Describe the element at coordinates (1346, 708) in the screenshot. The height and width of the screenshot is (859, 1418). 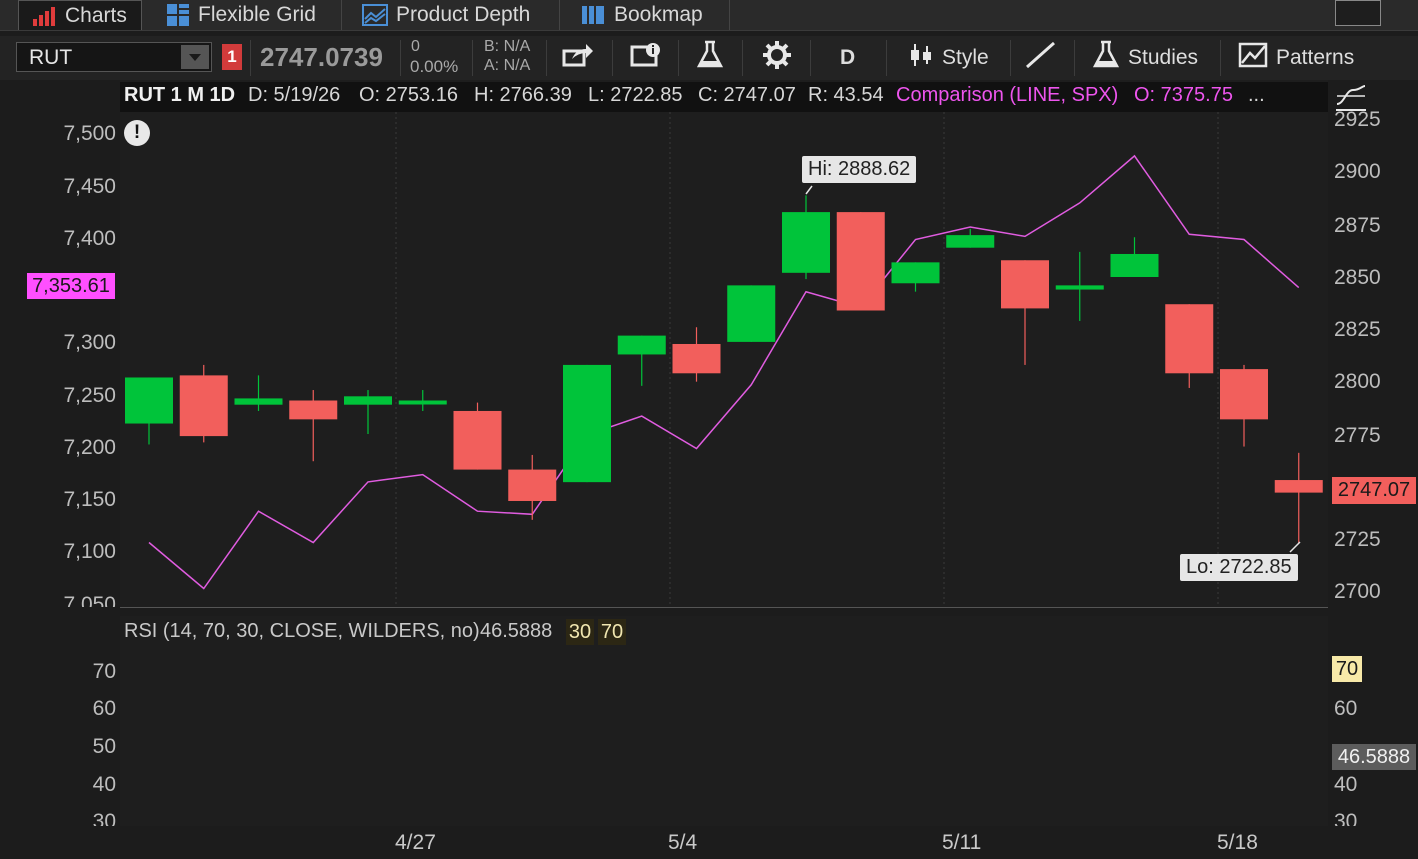
I see `rsi-right-tick: 60` at that location.